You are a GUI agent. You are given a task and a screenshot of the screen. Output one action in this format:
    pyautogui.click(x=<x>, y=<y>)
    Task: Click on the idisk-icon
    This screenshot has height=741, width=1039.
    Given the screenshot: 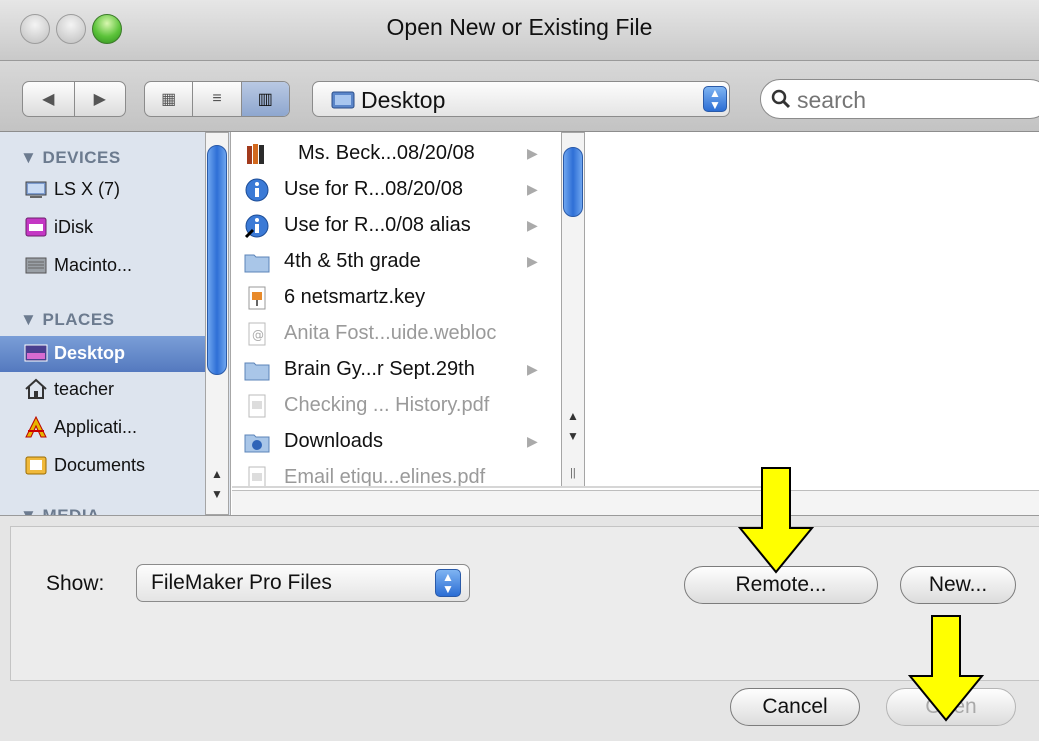 What is the action you would take?
    pyautogui.click(x=36, y=227)
    